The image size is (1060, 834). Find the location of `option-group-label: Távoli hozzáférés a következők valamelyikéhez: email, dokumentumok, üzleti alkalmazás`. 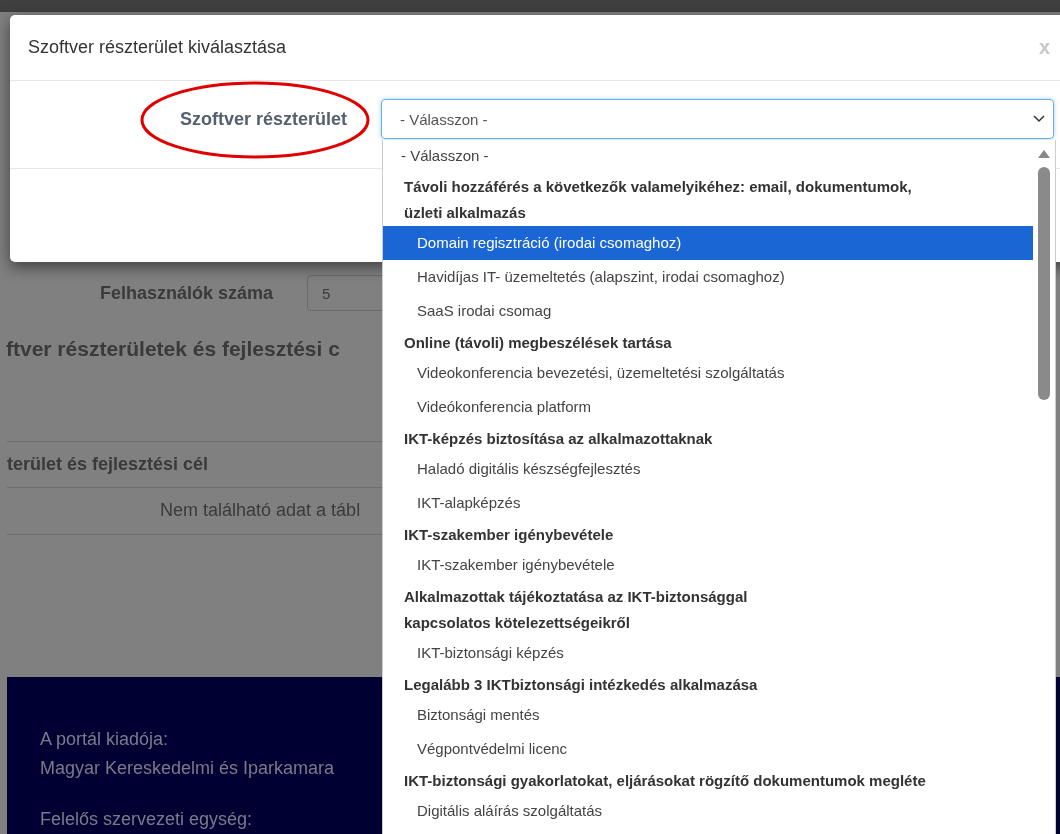

option-group-label: Távoli hozzáférés a következők valamelyikéhez: email, dokumentumok, üzleti alkalmazás is located at coordinates (658, 200).